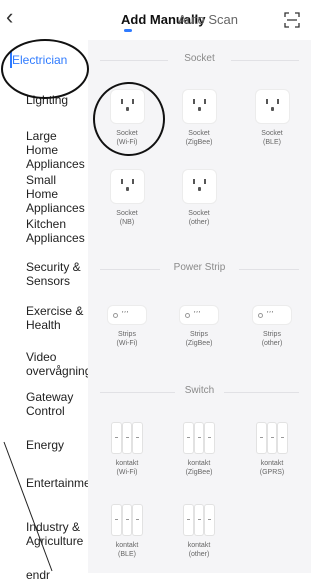 This screenshot has width=320, height=582. I want to click on chevron-left-icon: ‹, so click(9, 17).